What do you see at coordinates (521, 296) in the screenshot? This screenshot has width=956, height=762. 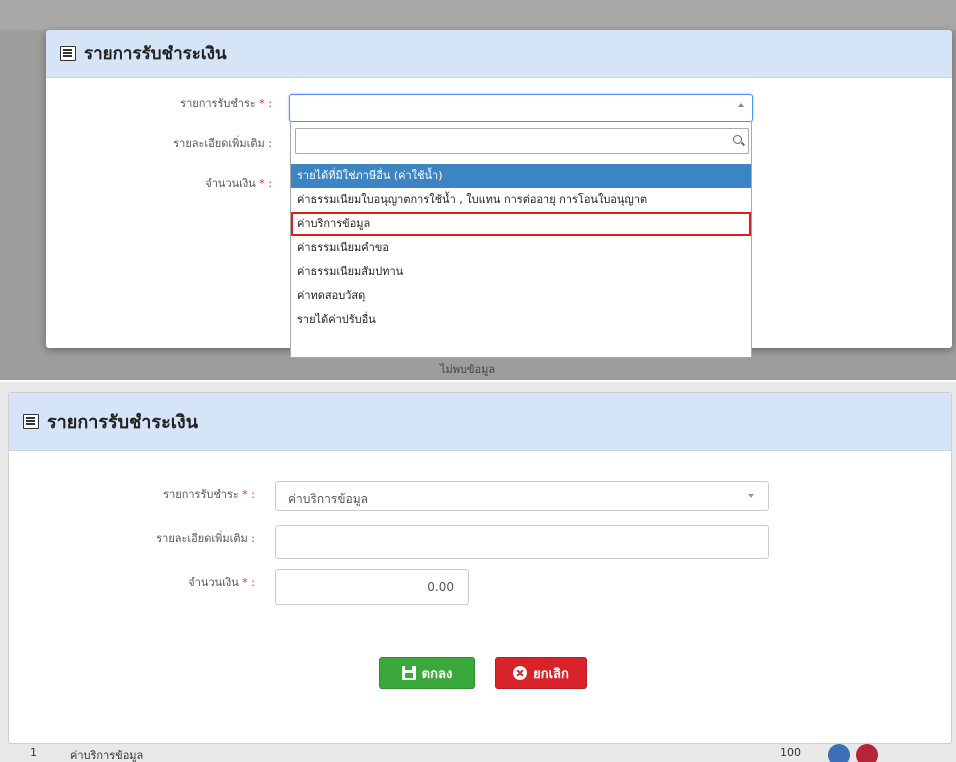 I see `dropdown-option: ค่าทดสอบวัสดุ` at bounding box center [521, 296].